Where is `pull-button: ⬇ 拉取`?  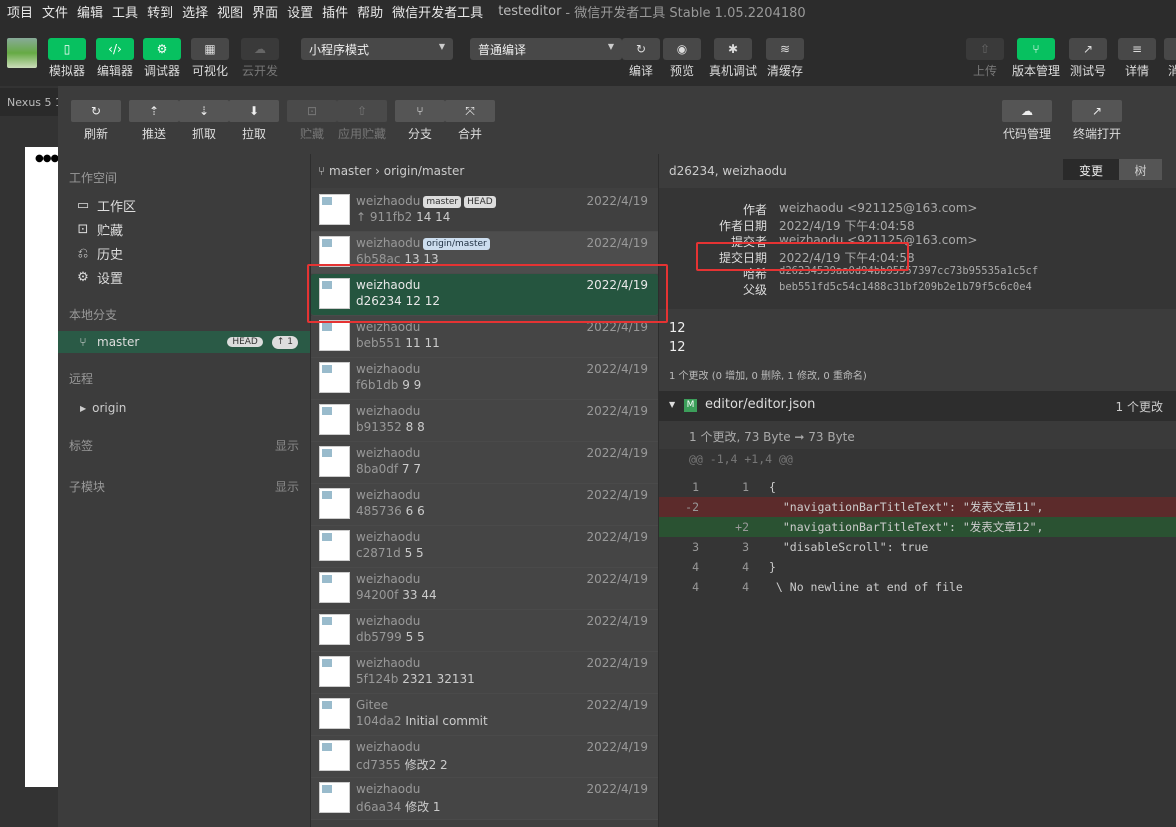
pull-button: ⬇ 拉取 is located at coordinates (254, 121).